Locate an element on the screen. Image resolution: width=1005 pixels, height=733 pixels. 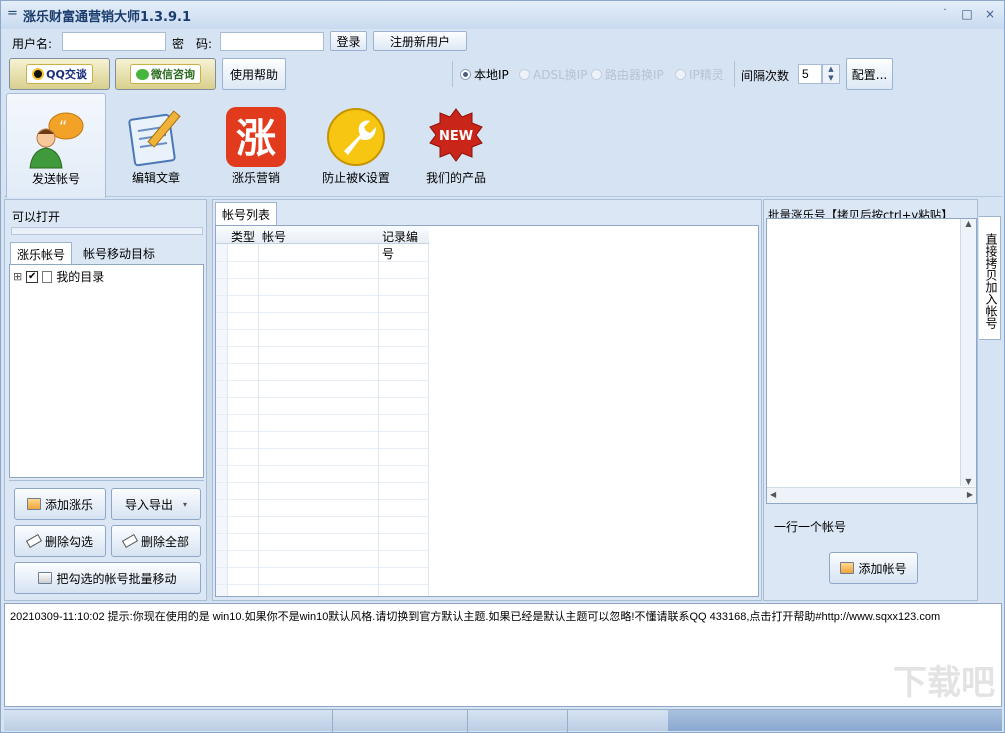
batch-move-button-label: 把勾选的帐号批量移动 is located at coordinates (116, 578).